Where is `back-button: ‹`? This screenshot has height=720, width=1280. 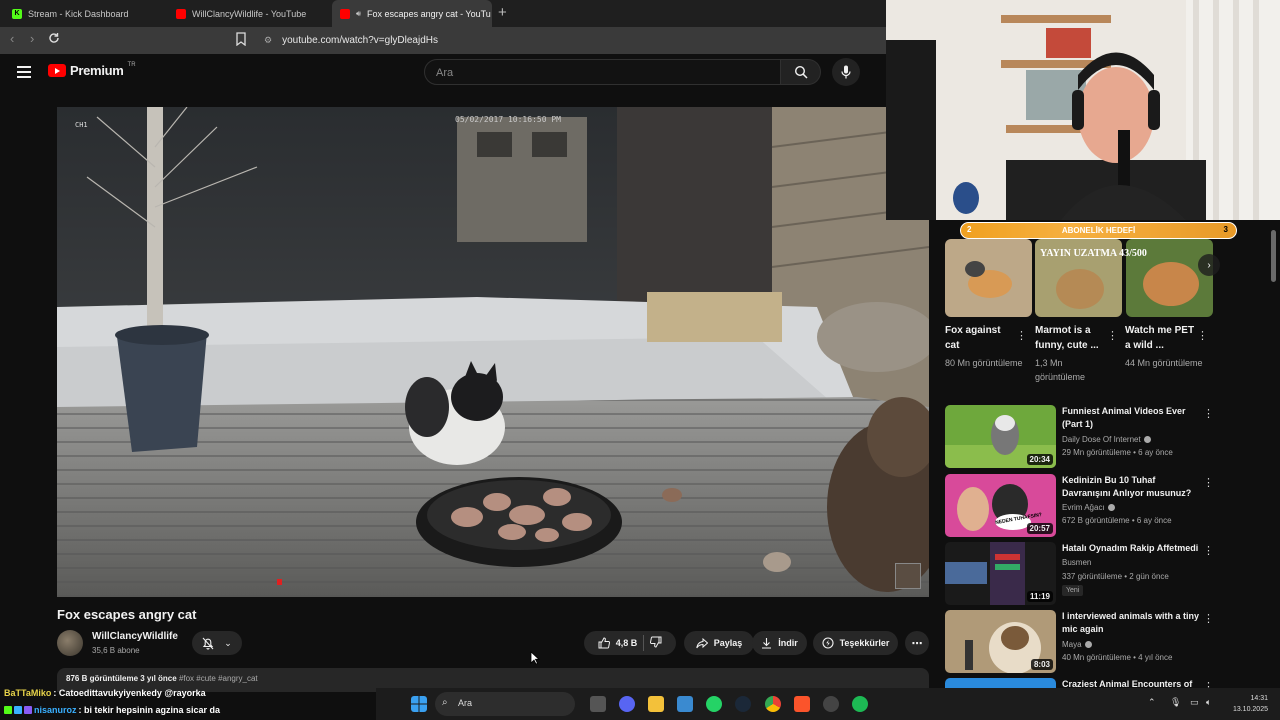
back-button: ‹ is located at coordinates (12, 38).